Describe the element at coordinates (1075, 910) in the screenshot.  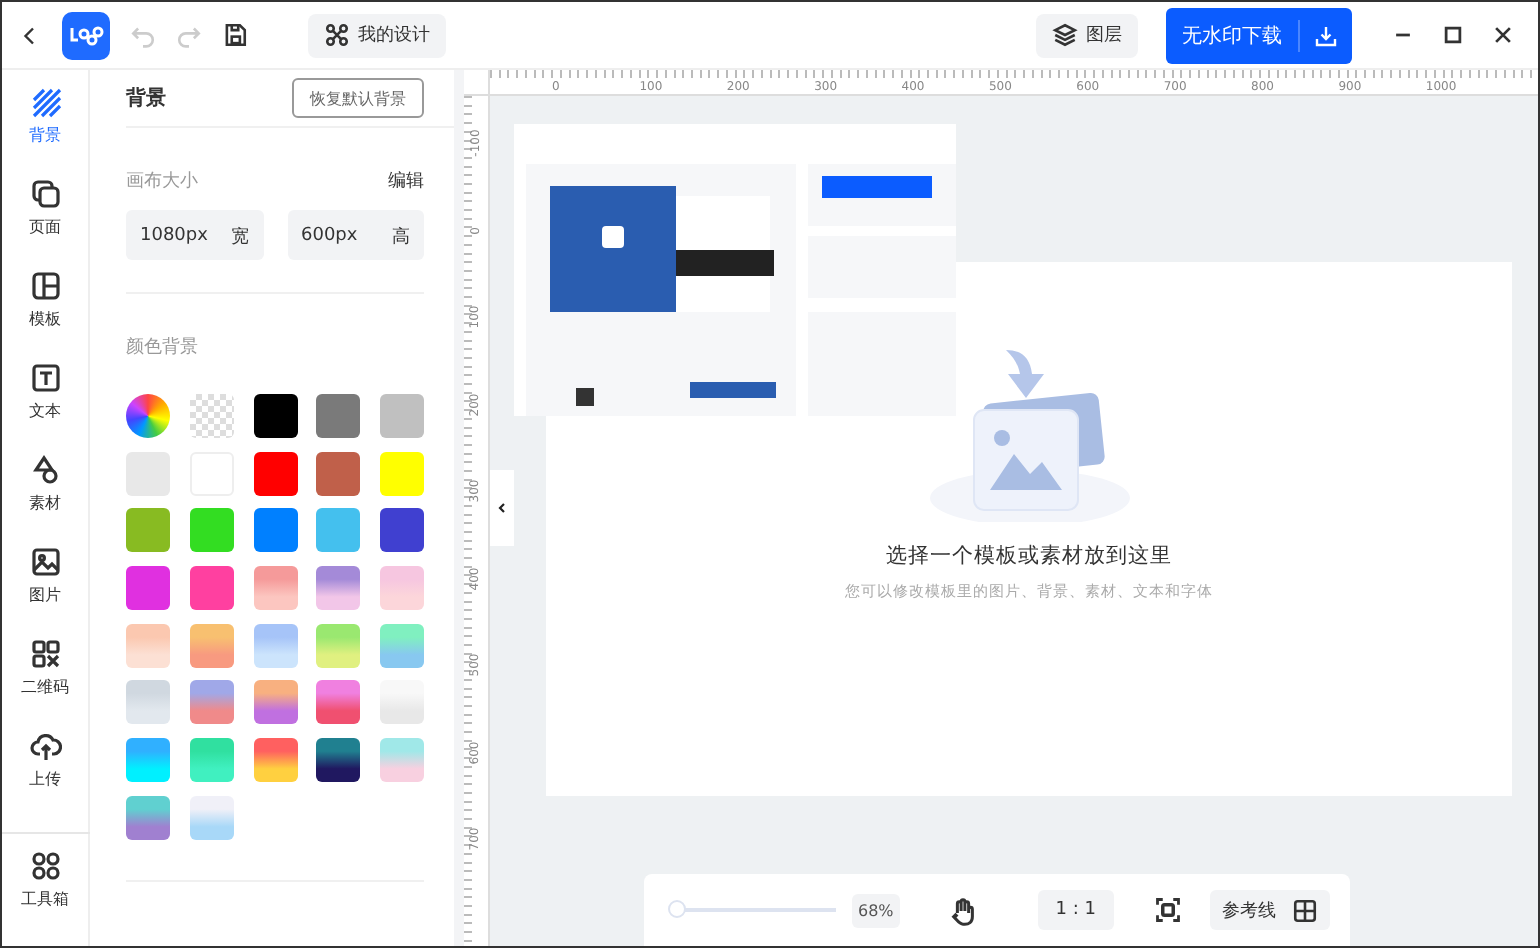
I see `actual-size-button: 1` at that location.